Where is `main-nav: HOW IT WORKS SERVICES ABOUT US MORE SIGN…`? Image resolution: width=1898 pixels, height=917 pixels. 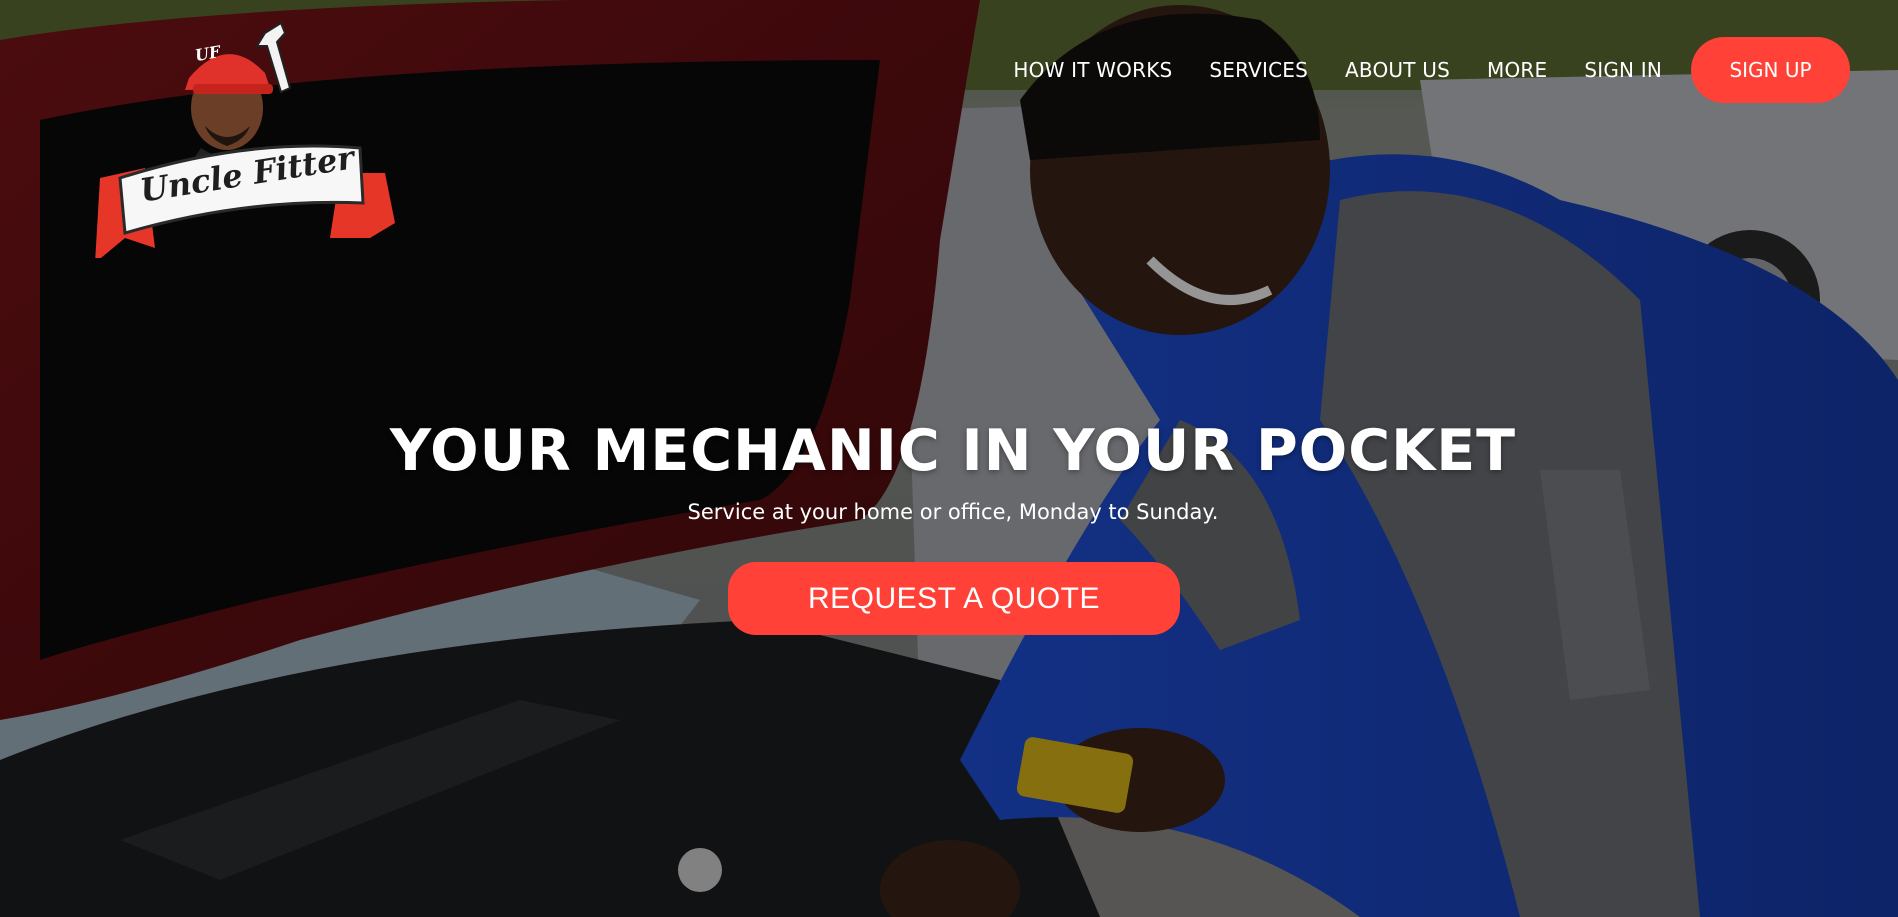
main-nav: HOW IT WORKS SERVICES ABOUT US MORE SIGN… is located at coordinates (1431, 70).